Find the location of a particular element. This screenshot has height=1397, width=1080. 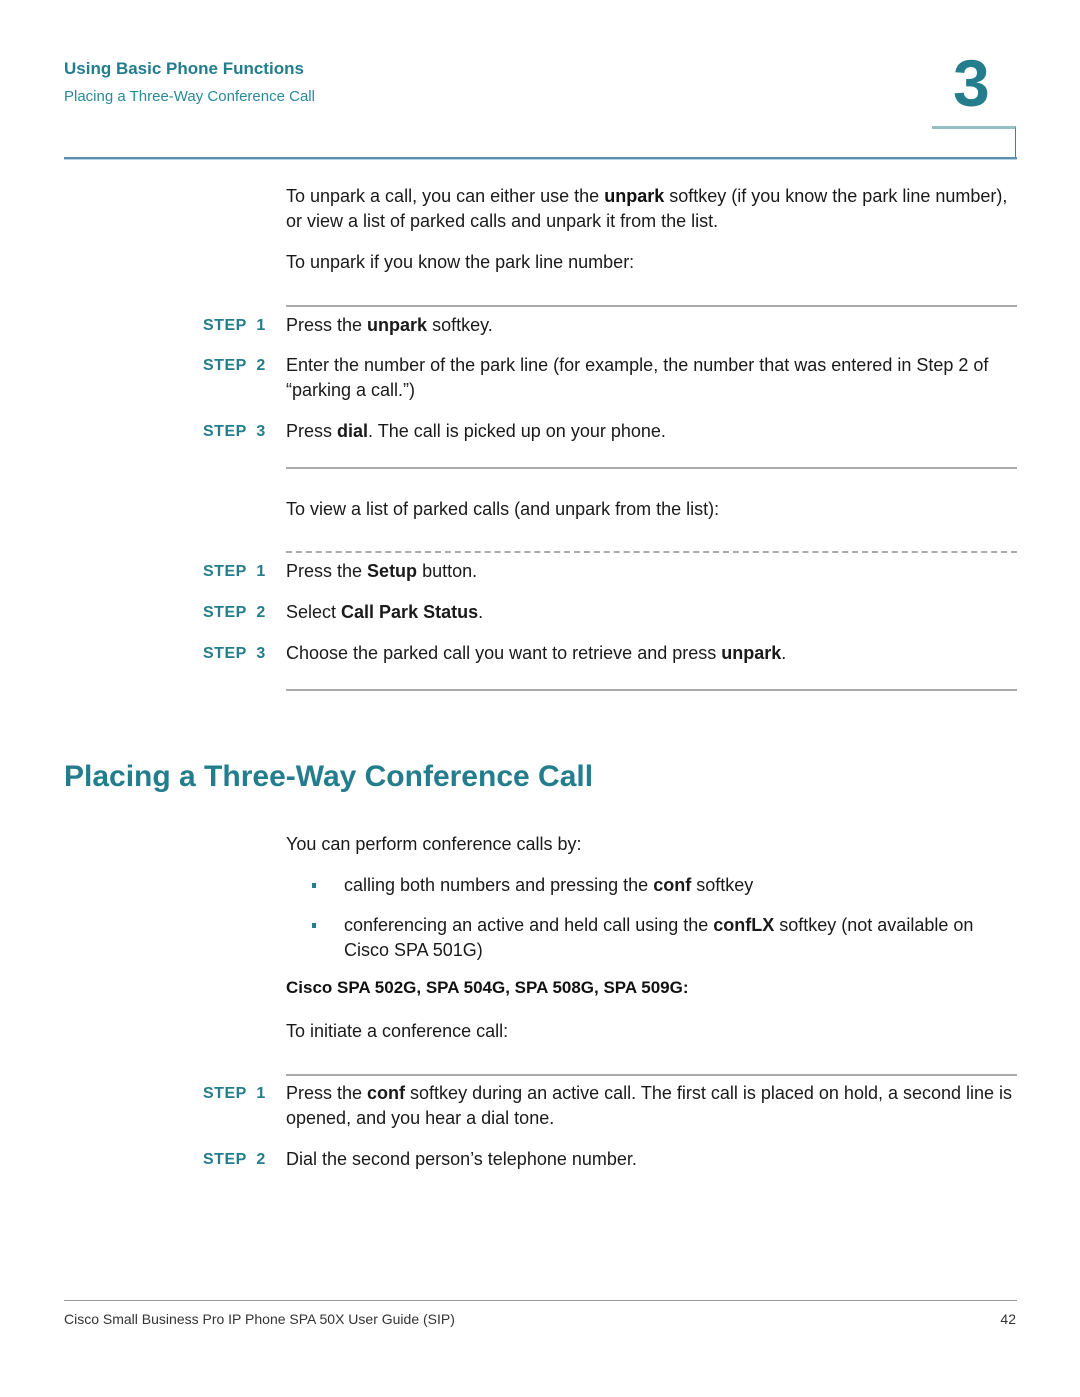

conference-intro: You can perform conference calls by: is located at coordinates (434, 844).